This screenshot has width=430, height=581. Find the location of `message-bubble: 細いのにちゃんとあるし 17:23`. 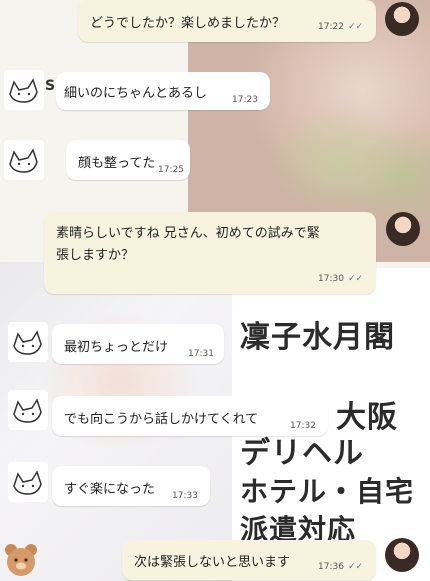

message-bubble: 細いのにちゃんとあるし 17:23 is located at coordinates (163, 91).